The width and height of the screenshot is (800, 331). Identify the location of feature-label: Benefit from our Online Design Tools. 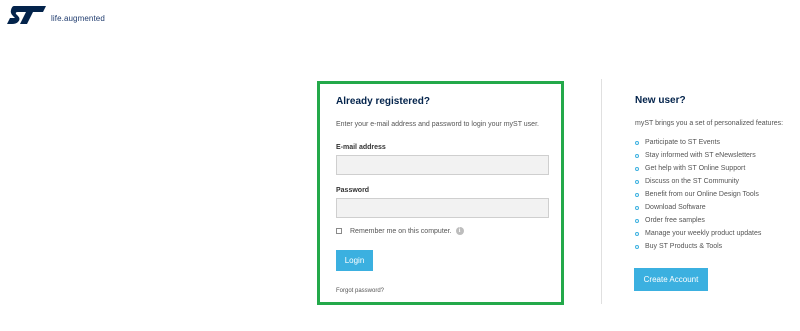
(702, 194).